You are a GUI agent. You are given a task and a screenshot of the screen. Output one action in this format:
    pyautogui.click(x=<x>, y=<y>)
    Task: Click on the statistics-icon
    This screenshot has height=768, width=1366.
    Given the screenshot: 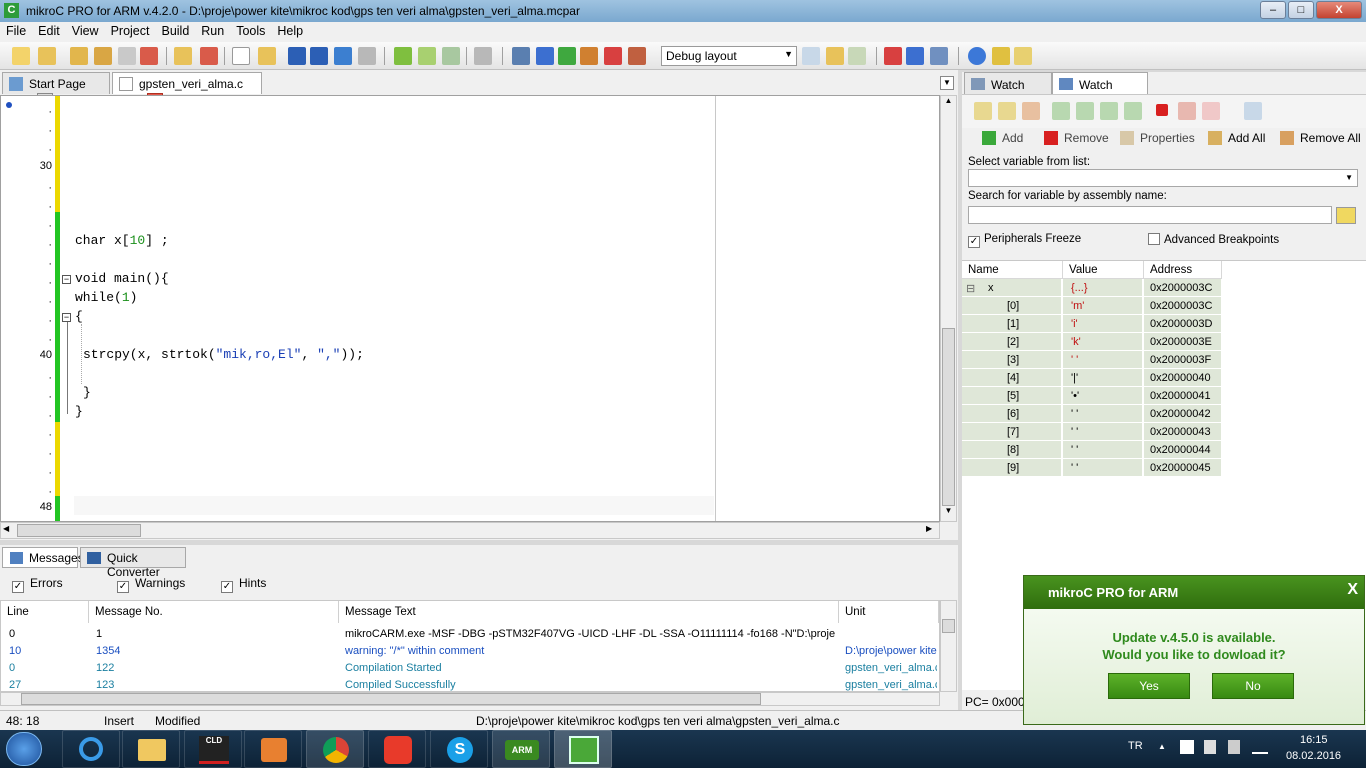 What is the action you would take?
    pyautogui.click(x=939, y=56)
    